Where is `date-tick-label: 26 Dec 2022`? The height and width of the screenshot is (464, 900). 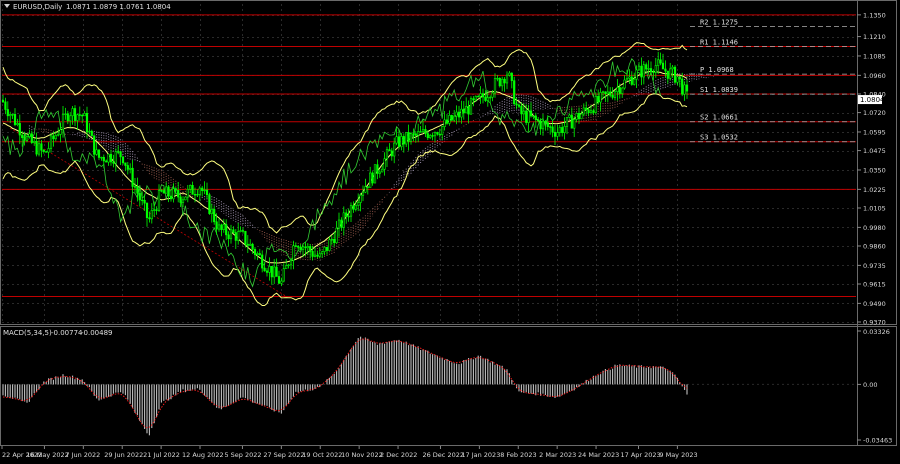 date-tick-label: 26 Dec 2022 is located at coordinates (443, 455).